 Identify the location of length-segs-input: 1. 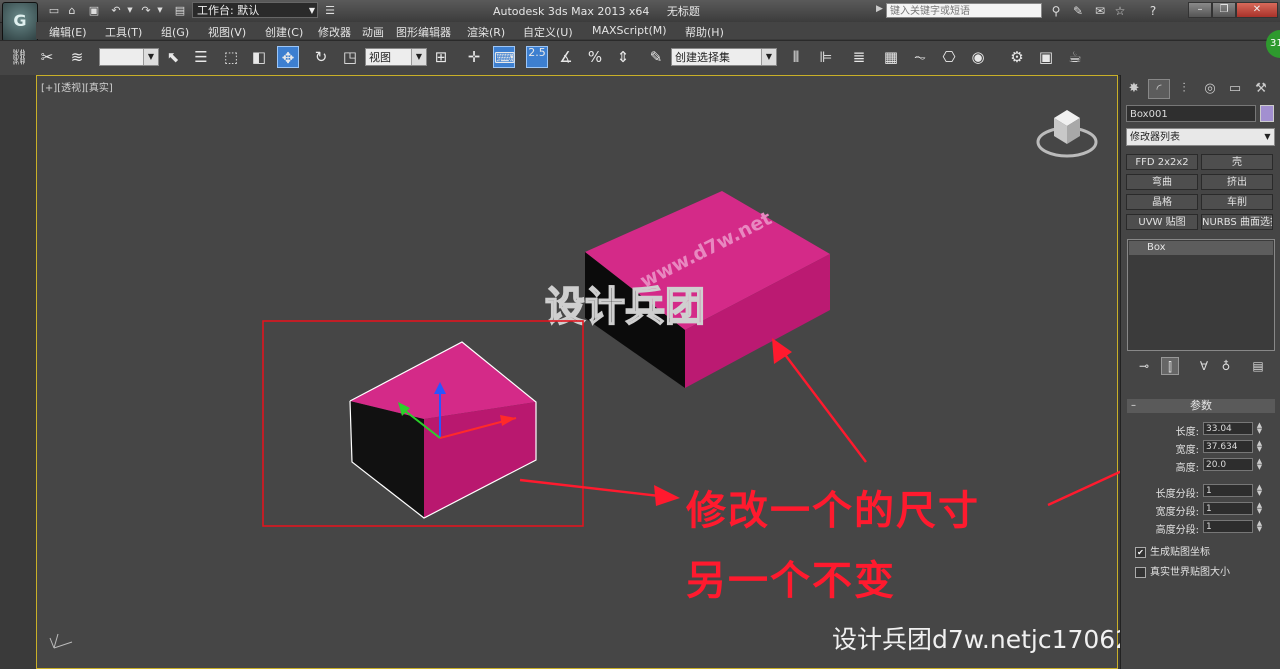
(1228, 490).